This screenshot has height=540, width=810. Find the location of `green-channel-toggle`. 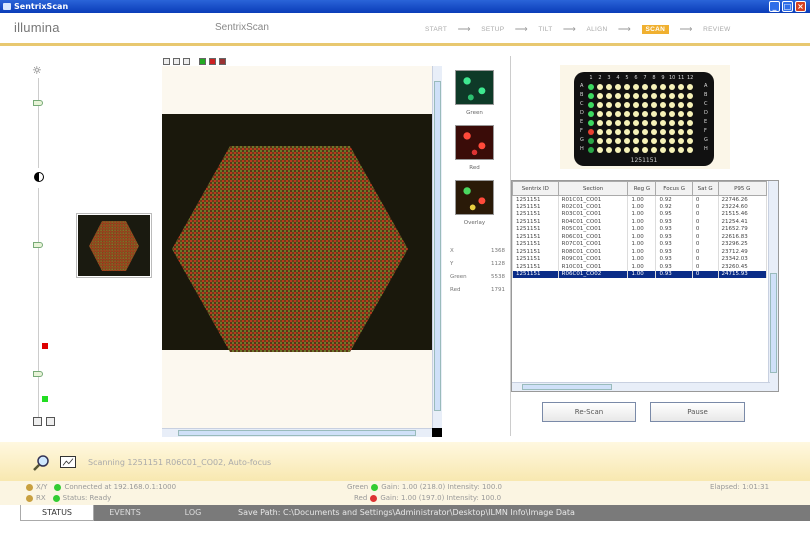

green-channel-toggle is located at coordinates (202, 61).